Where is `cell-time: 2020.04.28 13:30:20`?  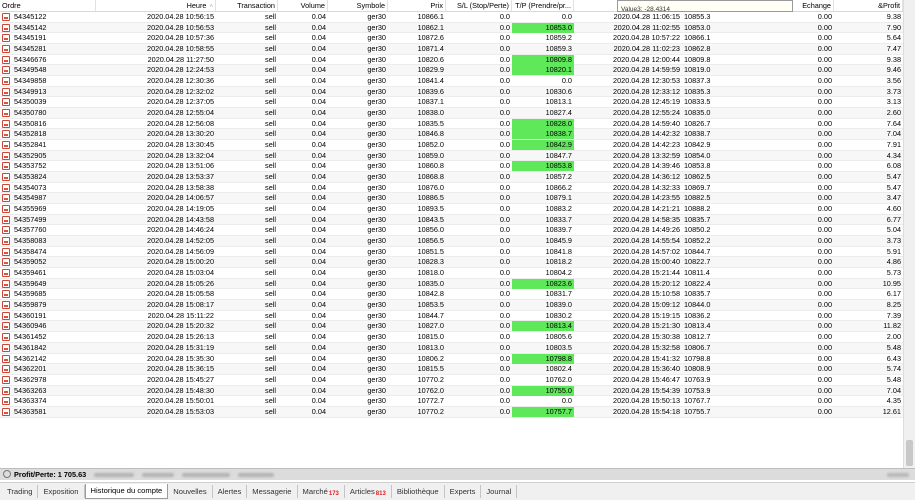
cell-time: 2020.04.28 13:30:20 is located at coordinates (180, 134).